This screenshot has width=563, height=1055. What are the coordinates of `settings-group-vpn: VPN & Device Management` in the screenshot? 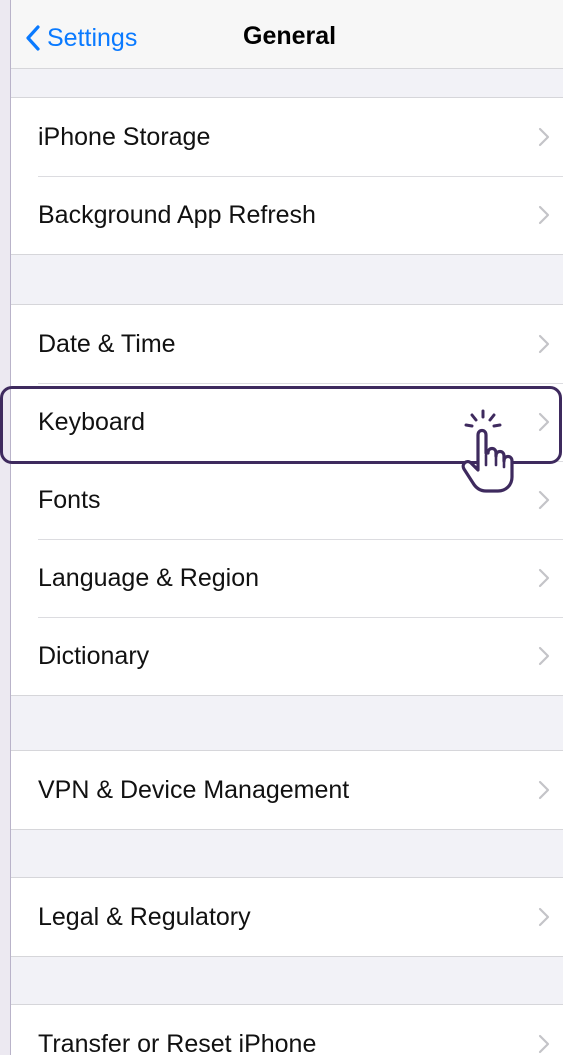 It's located at (287, 790).